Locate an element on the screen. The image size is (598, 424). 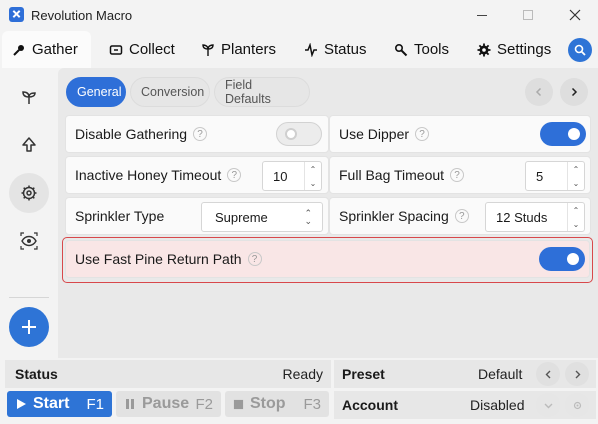
account-dropdown-button is located at coordinates (548, 405).